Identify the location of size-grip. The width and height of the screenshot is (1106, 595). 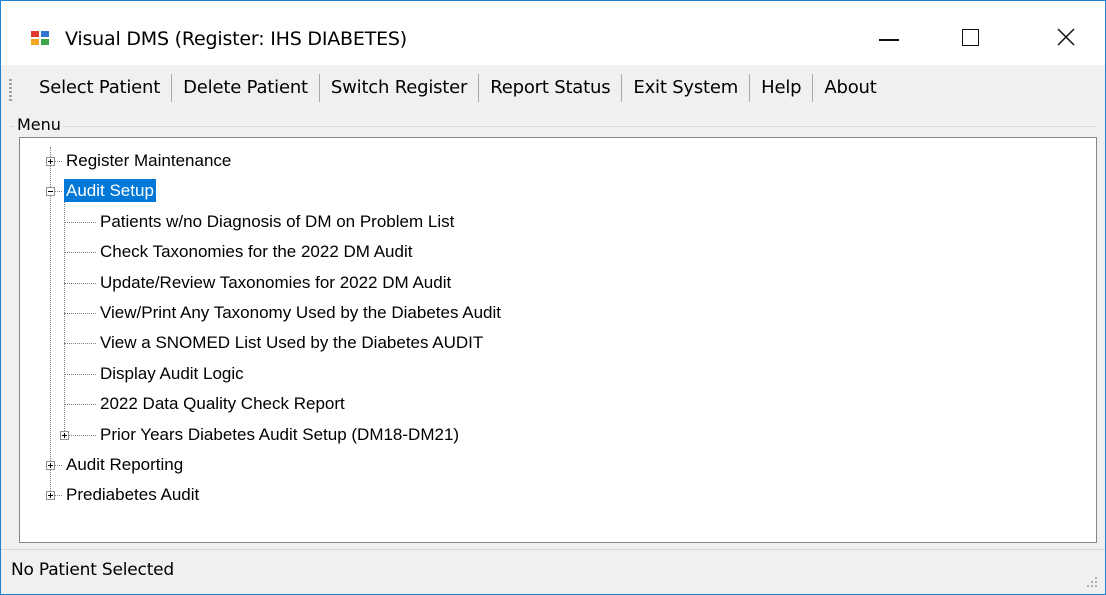
(1092, 582).